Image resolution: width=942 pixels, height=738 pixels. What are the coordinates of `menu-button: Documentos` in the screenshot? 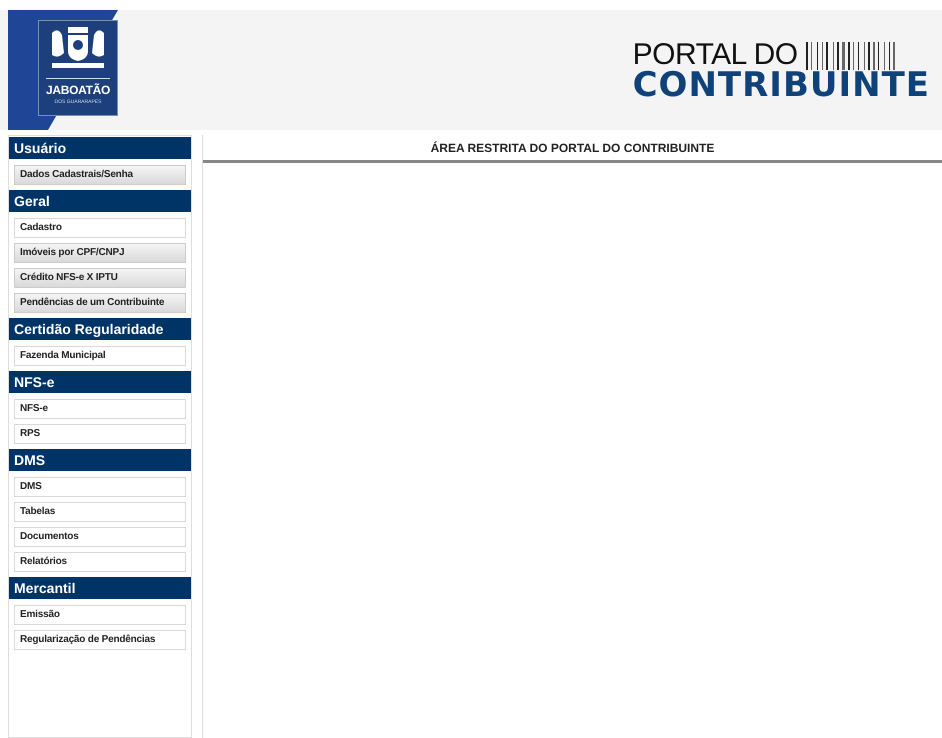 It's located at (100, 537).